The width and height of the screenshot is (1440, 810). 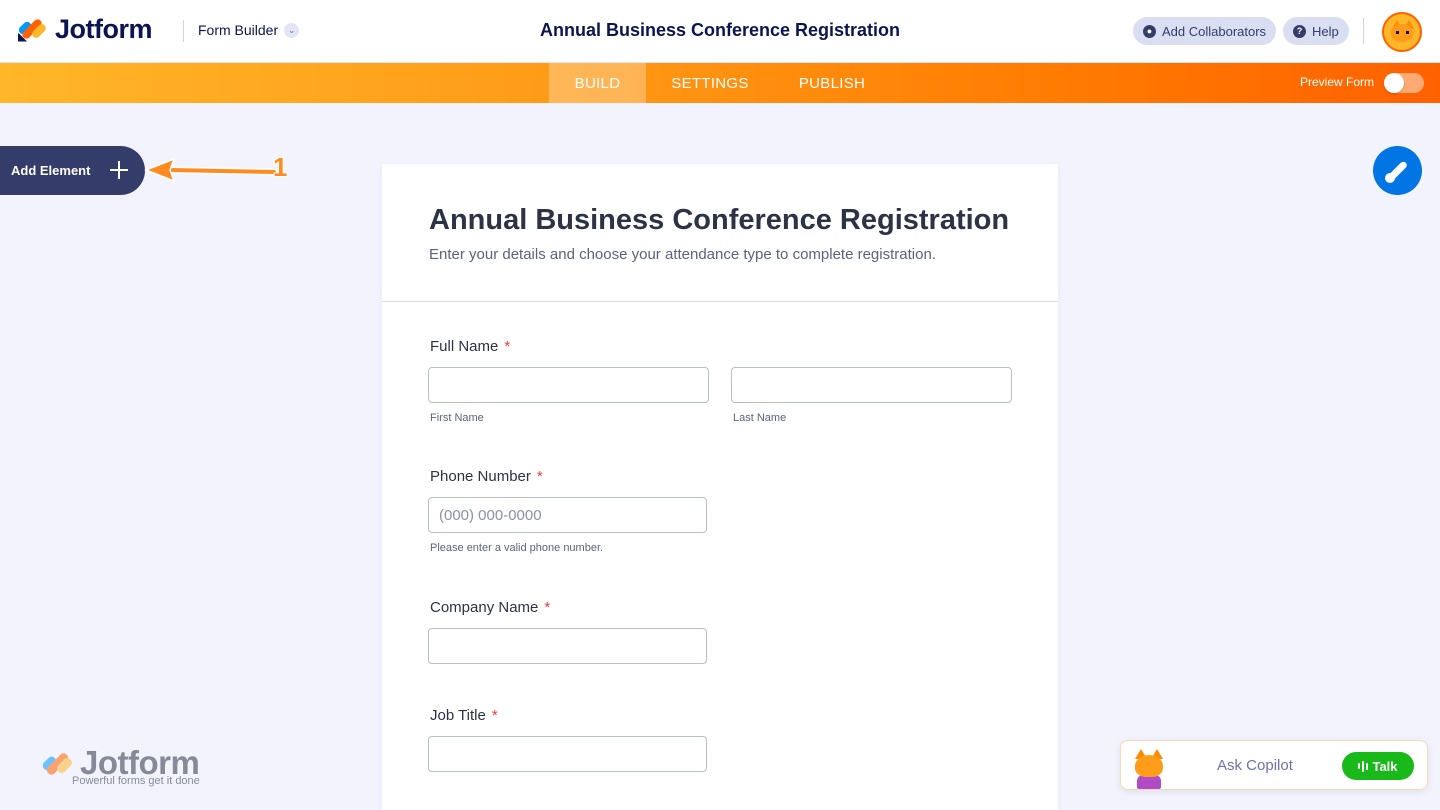 What do you see at coordinates (1325, 31) in the screenshot?
I see `help-label: Help` at bounding box center [1325, 31].